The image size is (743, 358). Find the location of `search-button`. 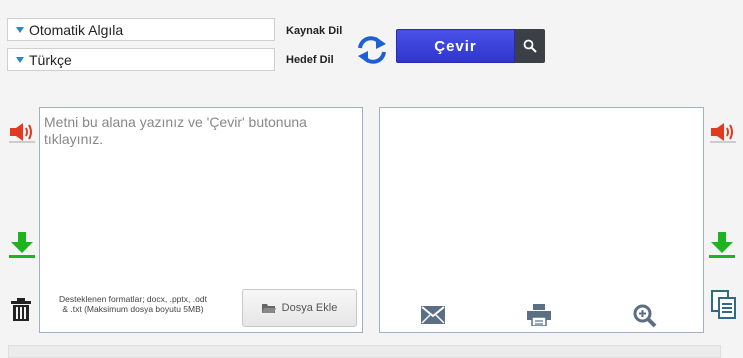

search-button is located at coordinates (530, 46).